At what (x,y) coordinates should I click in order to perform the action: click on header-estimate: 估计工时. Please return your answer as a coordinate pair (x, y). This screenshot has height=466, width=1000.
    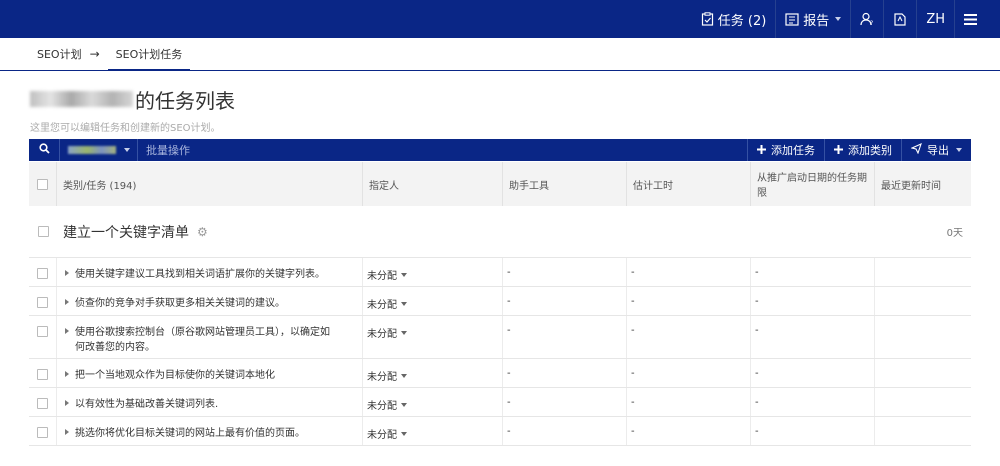
    Looking at the image, I should click on (689, 184).